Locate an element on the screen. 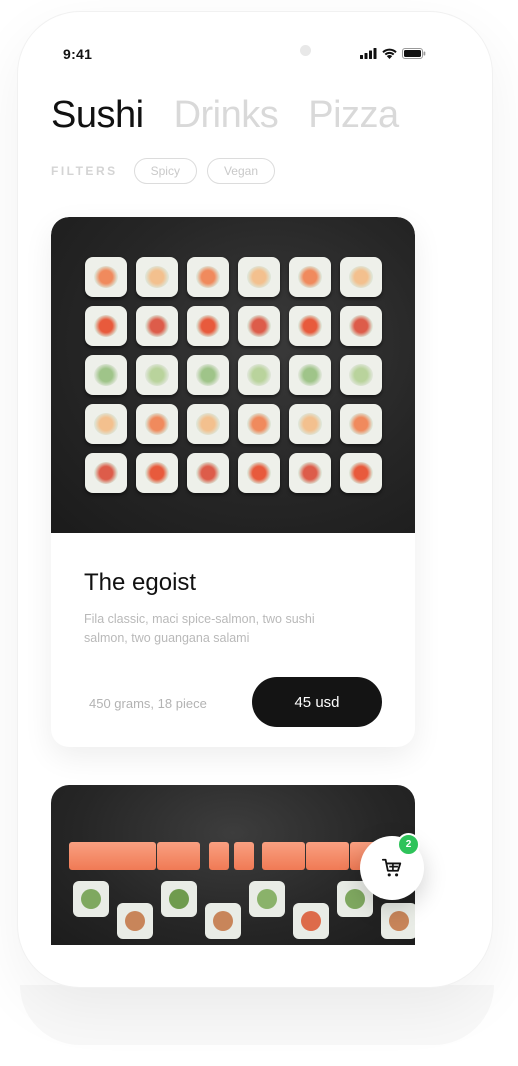  status-icons is located at coordinates (393, 53).